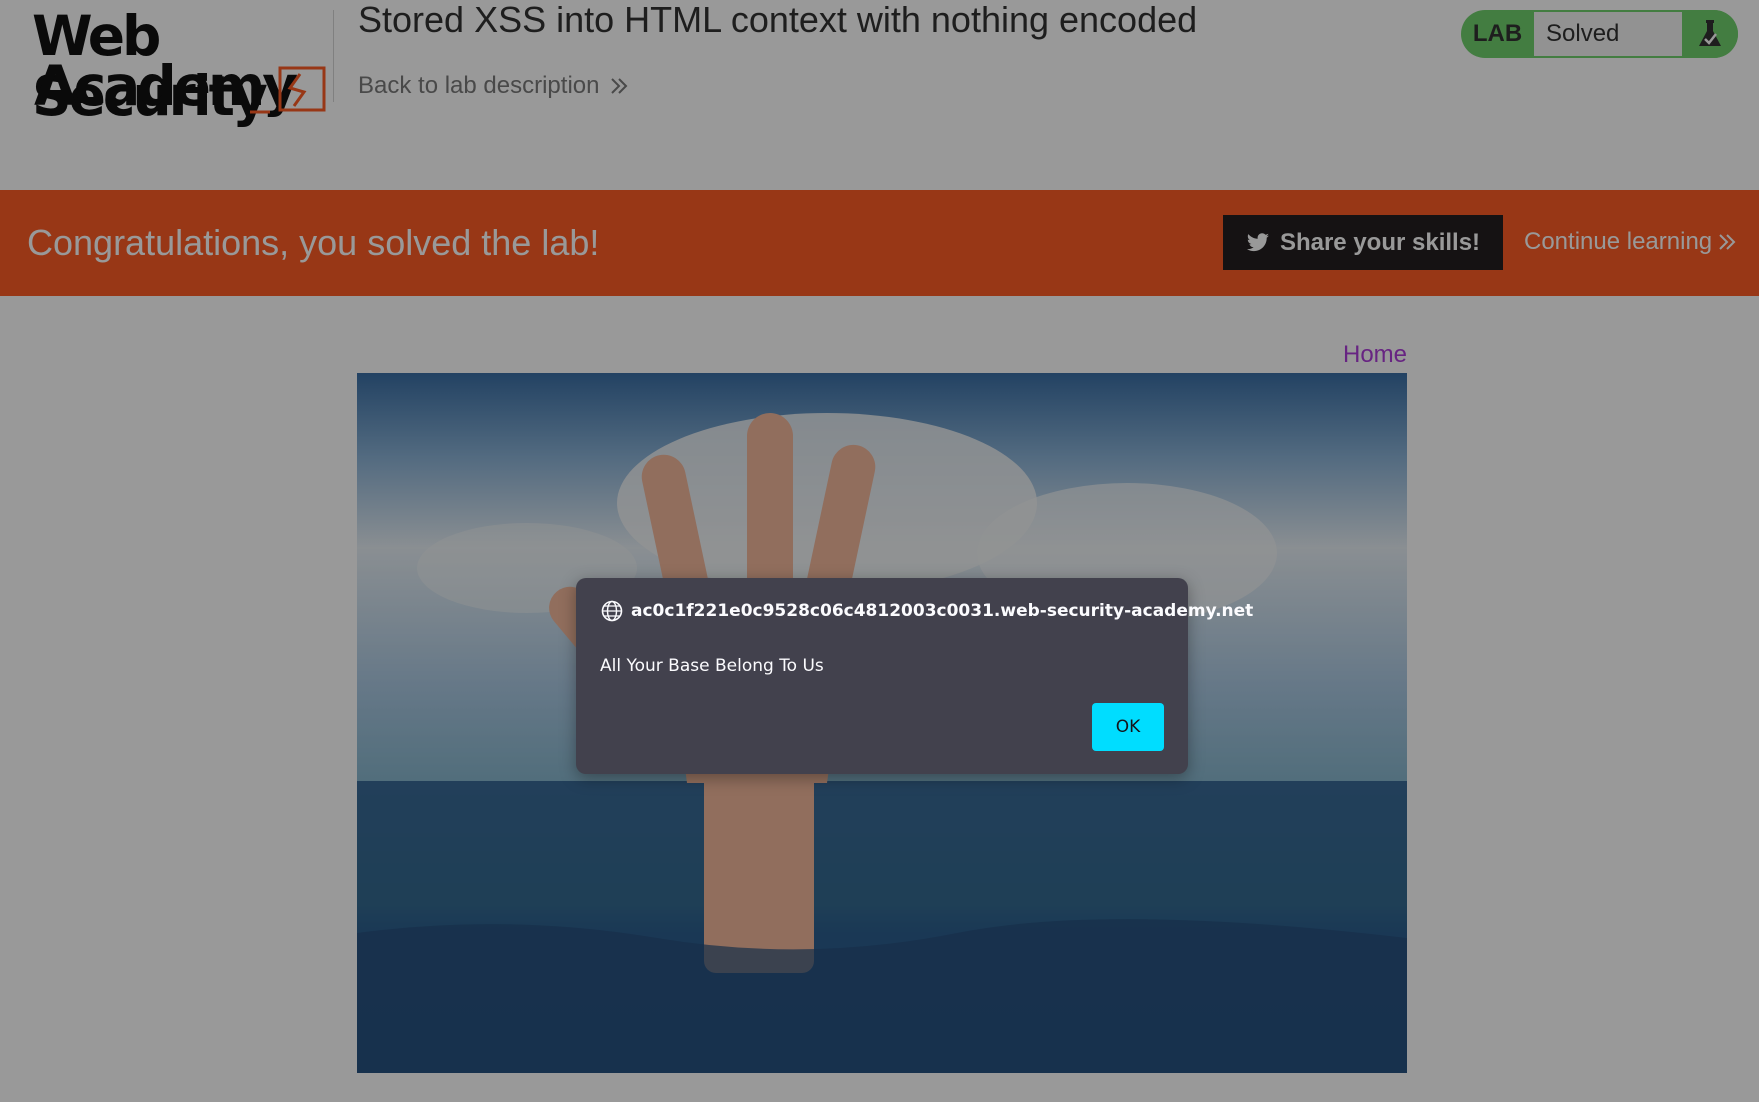 This screenshot has width=1759, height=1102. What do you see at coordinates (712, 666) in the screenshot?
I see `alert-message: All Your Base Belong To Us` at bounding box center [712, 666].